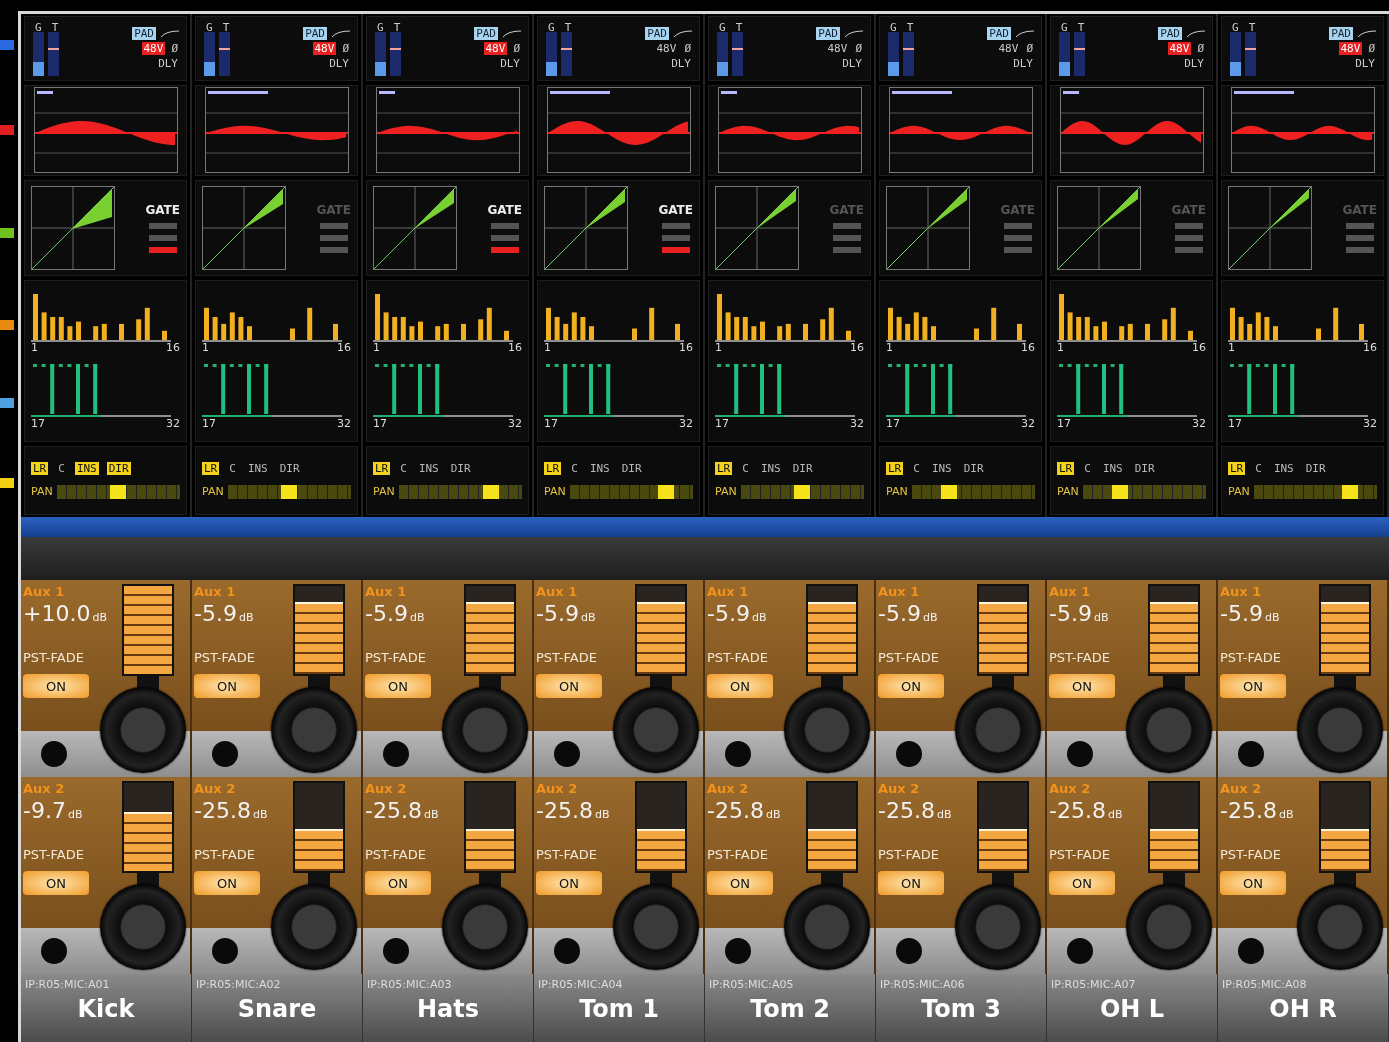 The image size is (1389, 1042). Describe the element at coordinates (619, 1008) in the screenshot. I see `channel-name-panel: IP:R05:MIC:A04 Tom 1` at that location.